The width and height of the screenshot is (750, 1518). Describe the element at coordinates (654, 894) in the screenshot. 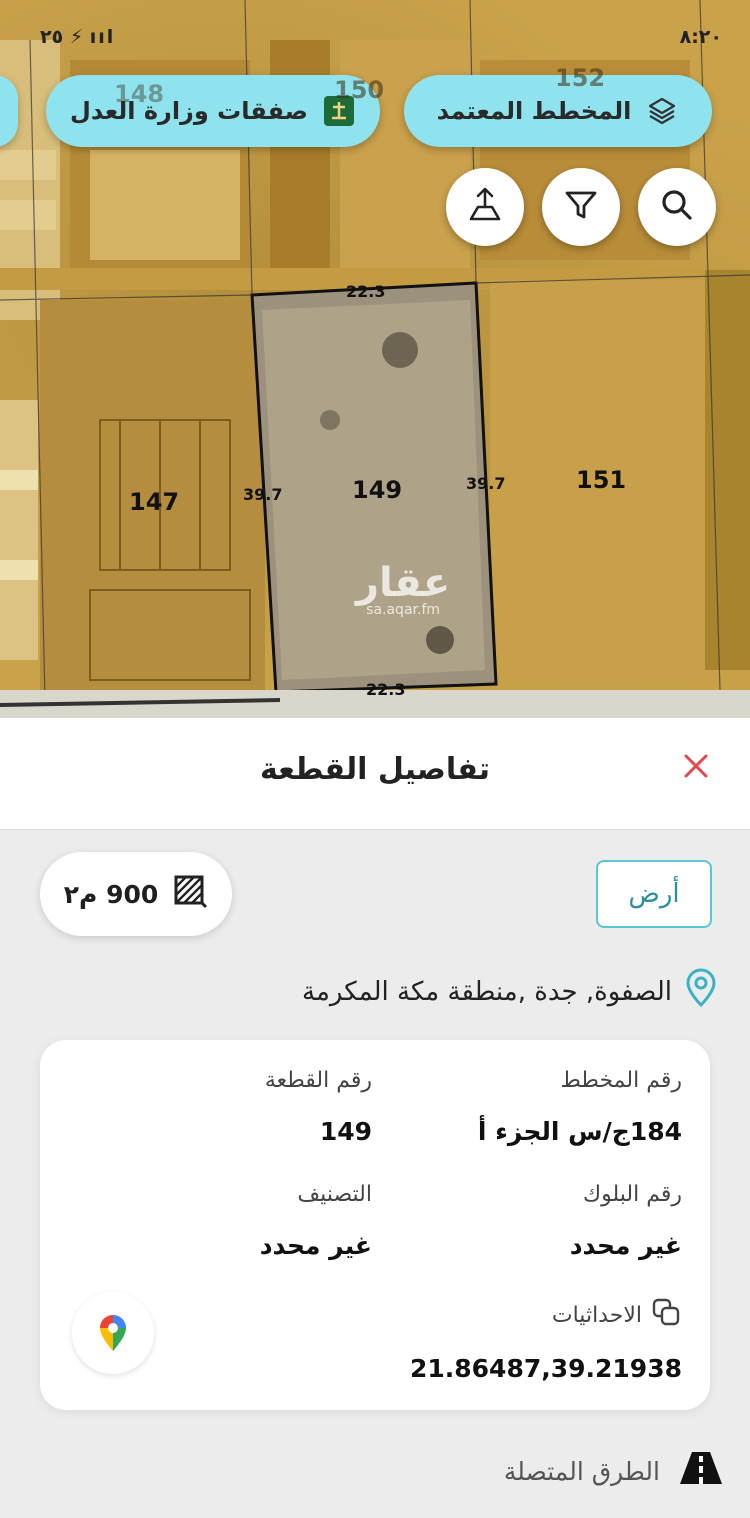

I see `land-type-chip: أرض` at that location.